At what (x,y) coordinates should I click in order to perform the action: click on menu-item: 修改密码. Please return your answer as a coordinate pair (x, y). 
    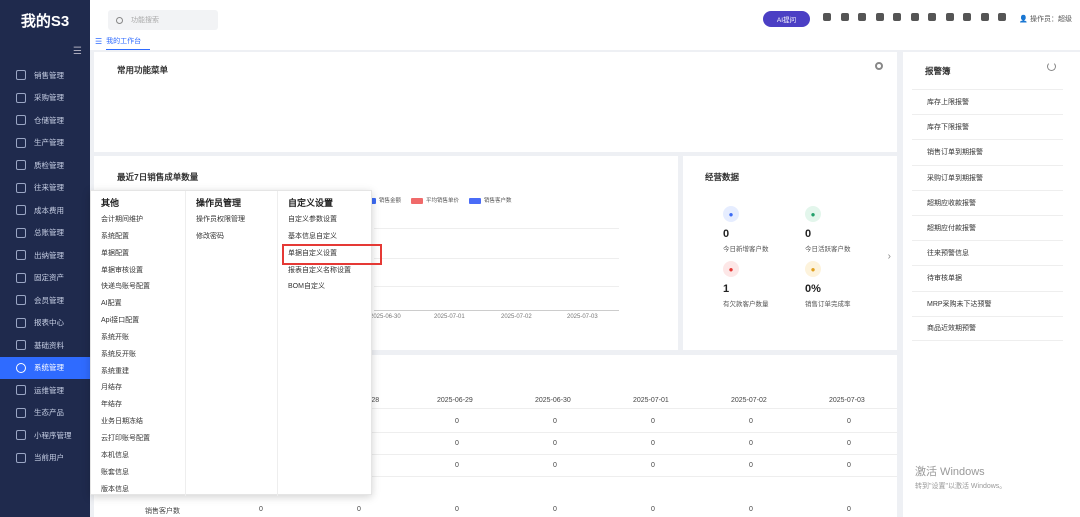
    Looking at the image, I should click on (220, 237).